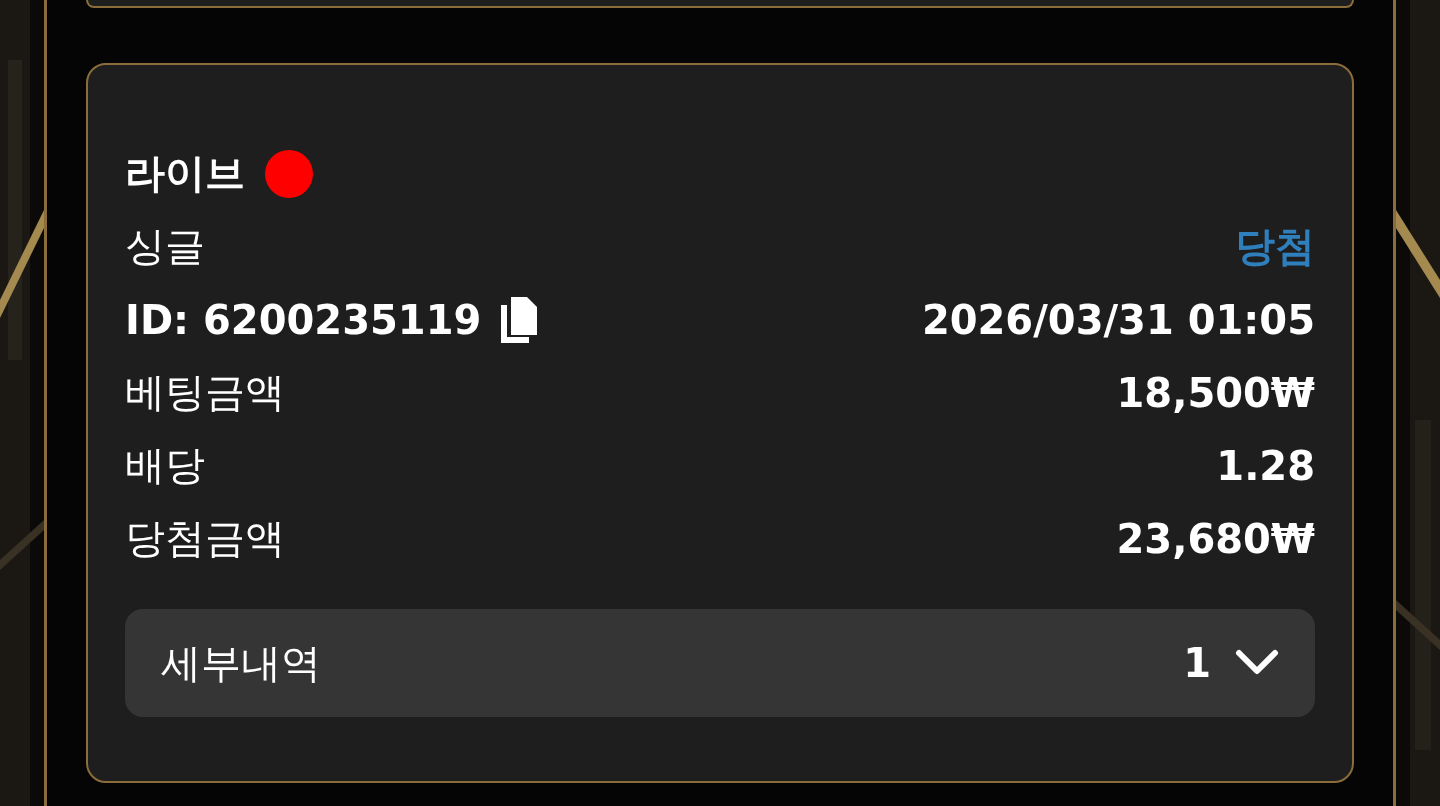 The height and width of the screenshot is (806, 1440). Describe the element at coordinates (1257, 663) in the screenshot. I see `caret-icon` at that location.